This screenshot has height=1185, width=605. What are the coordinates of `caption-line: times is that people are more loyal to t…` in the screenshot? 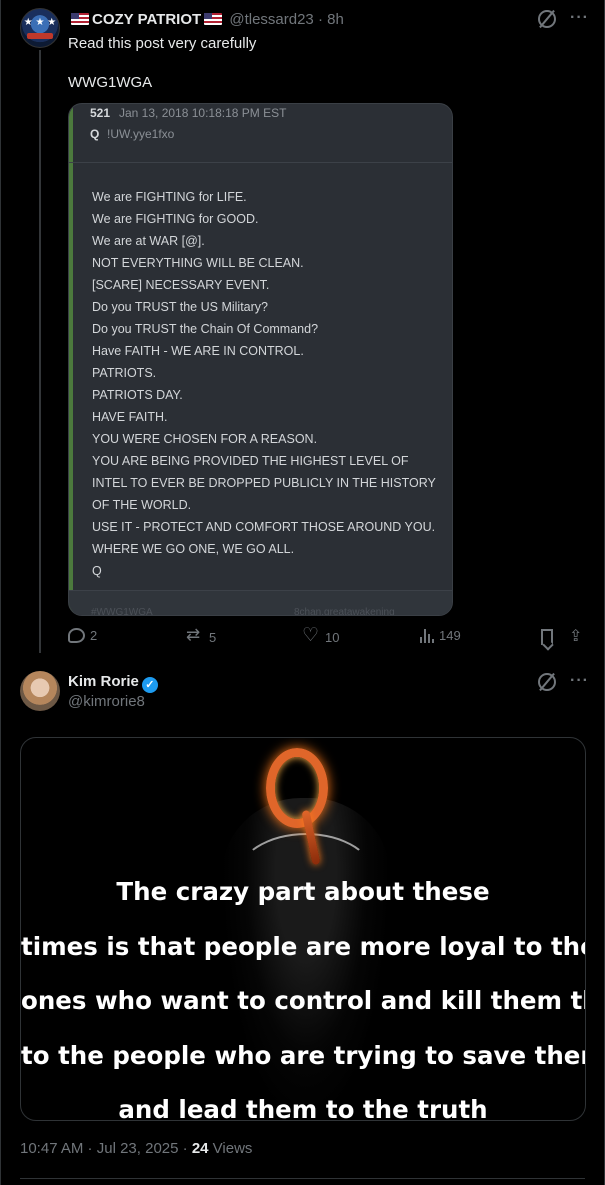 It's located at (303, 946).